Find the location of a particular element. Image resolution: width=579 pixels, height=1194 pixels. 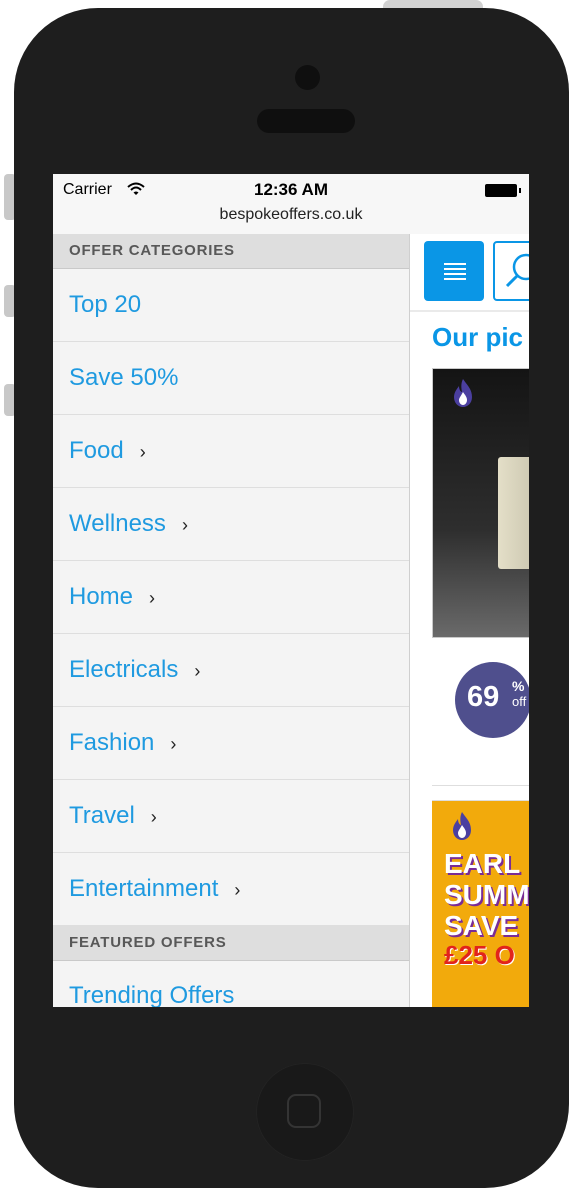

menu-item-electricals: Electricals › is located at coordinates (231, 670).